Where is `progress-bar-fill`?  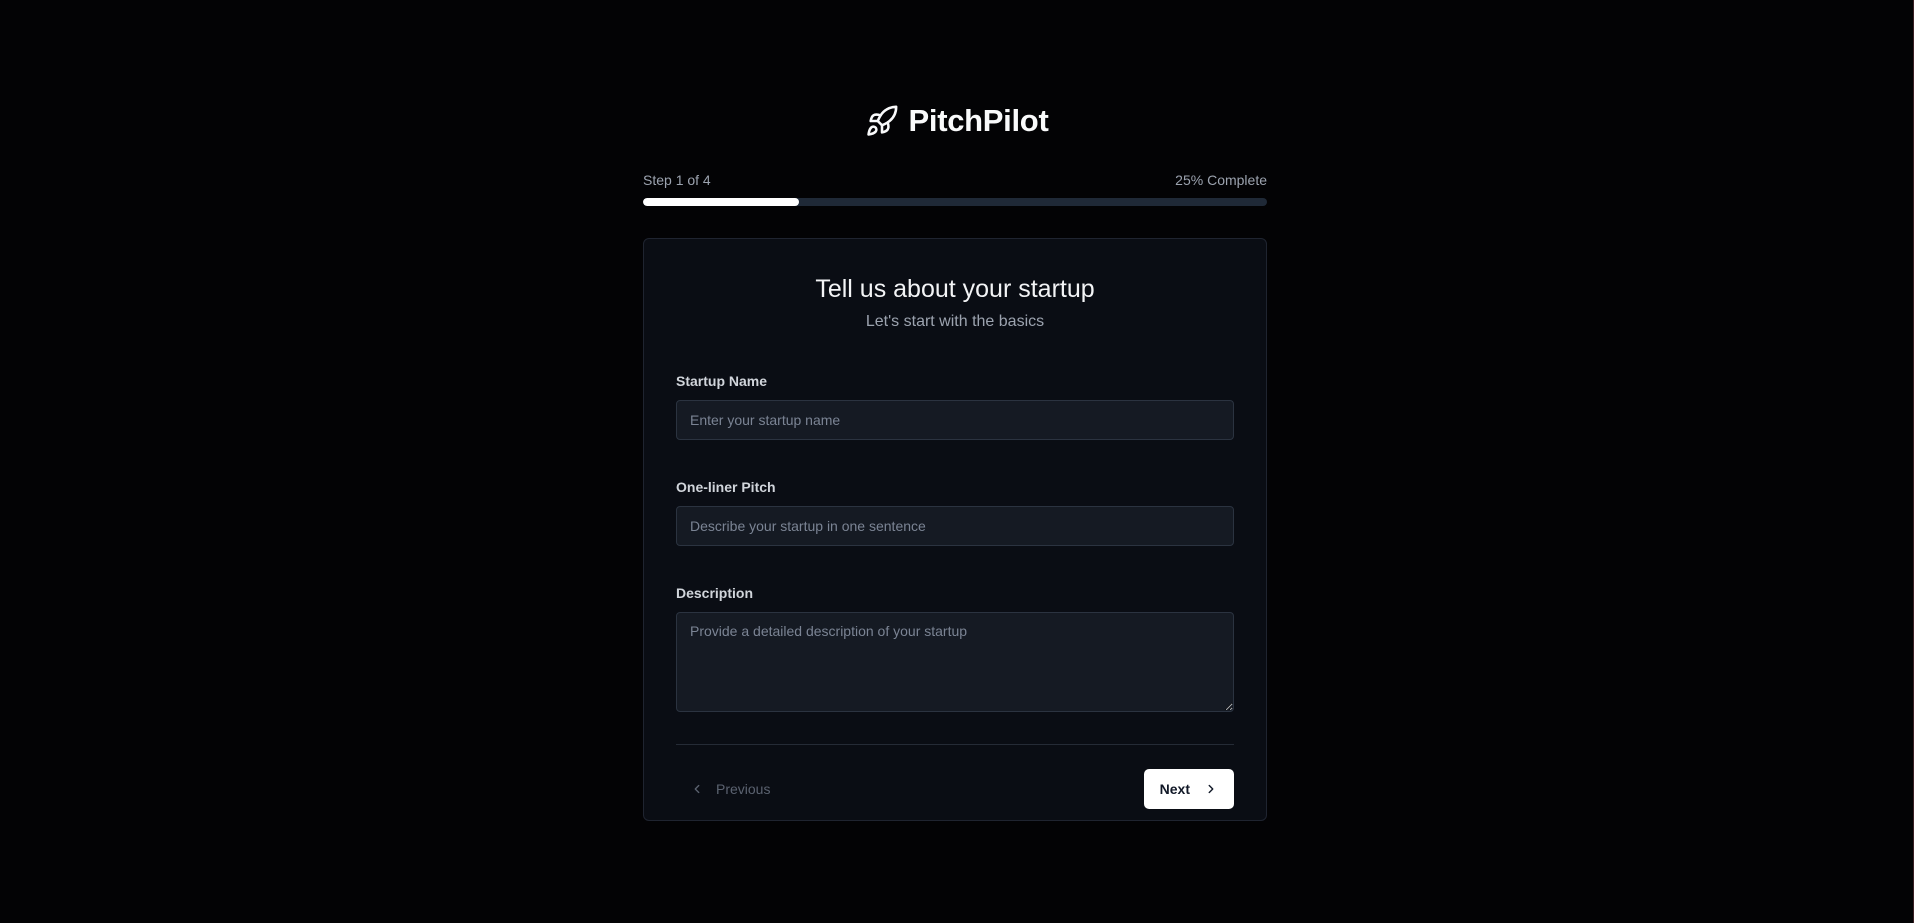
progress-bar-fill is located at coordinates (721, 202).